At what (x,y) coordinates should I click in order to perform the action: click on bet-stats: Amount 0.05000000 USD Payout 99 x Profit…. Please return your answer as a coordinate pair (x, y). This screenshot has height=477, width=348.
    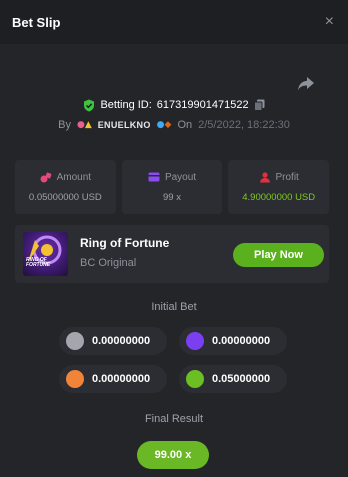
    Looking at the image, I should click on (172, 187).